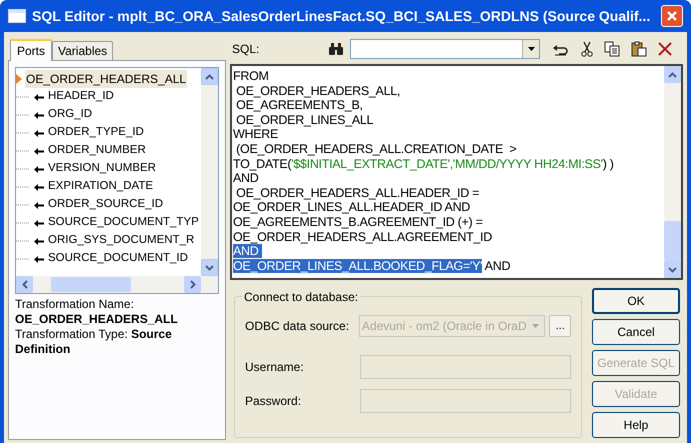 The image size is (691, 443). What do you see at coordinates (102, 169) in the screenshot?
I see `tree-item: VERSION_NUMBER` at bounding box center [102, 169].